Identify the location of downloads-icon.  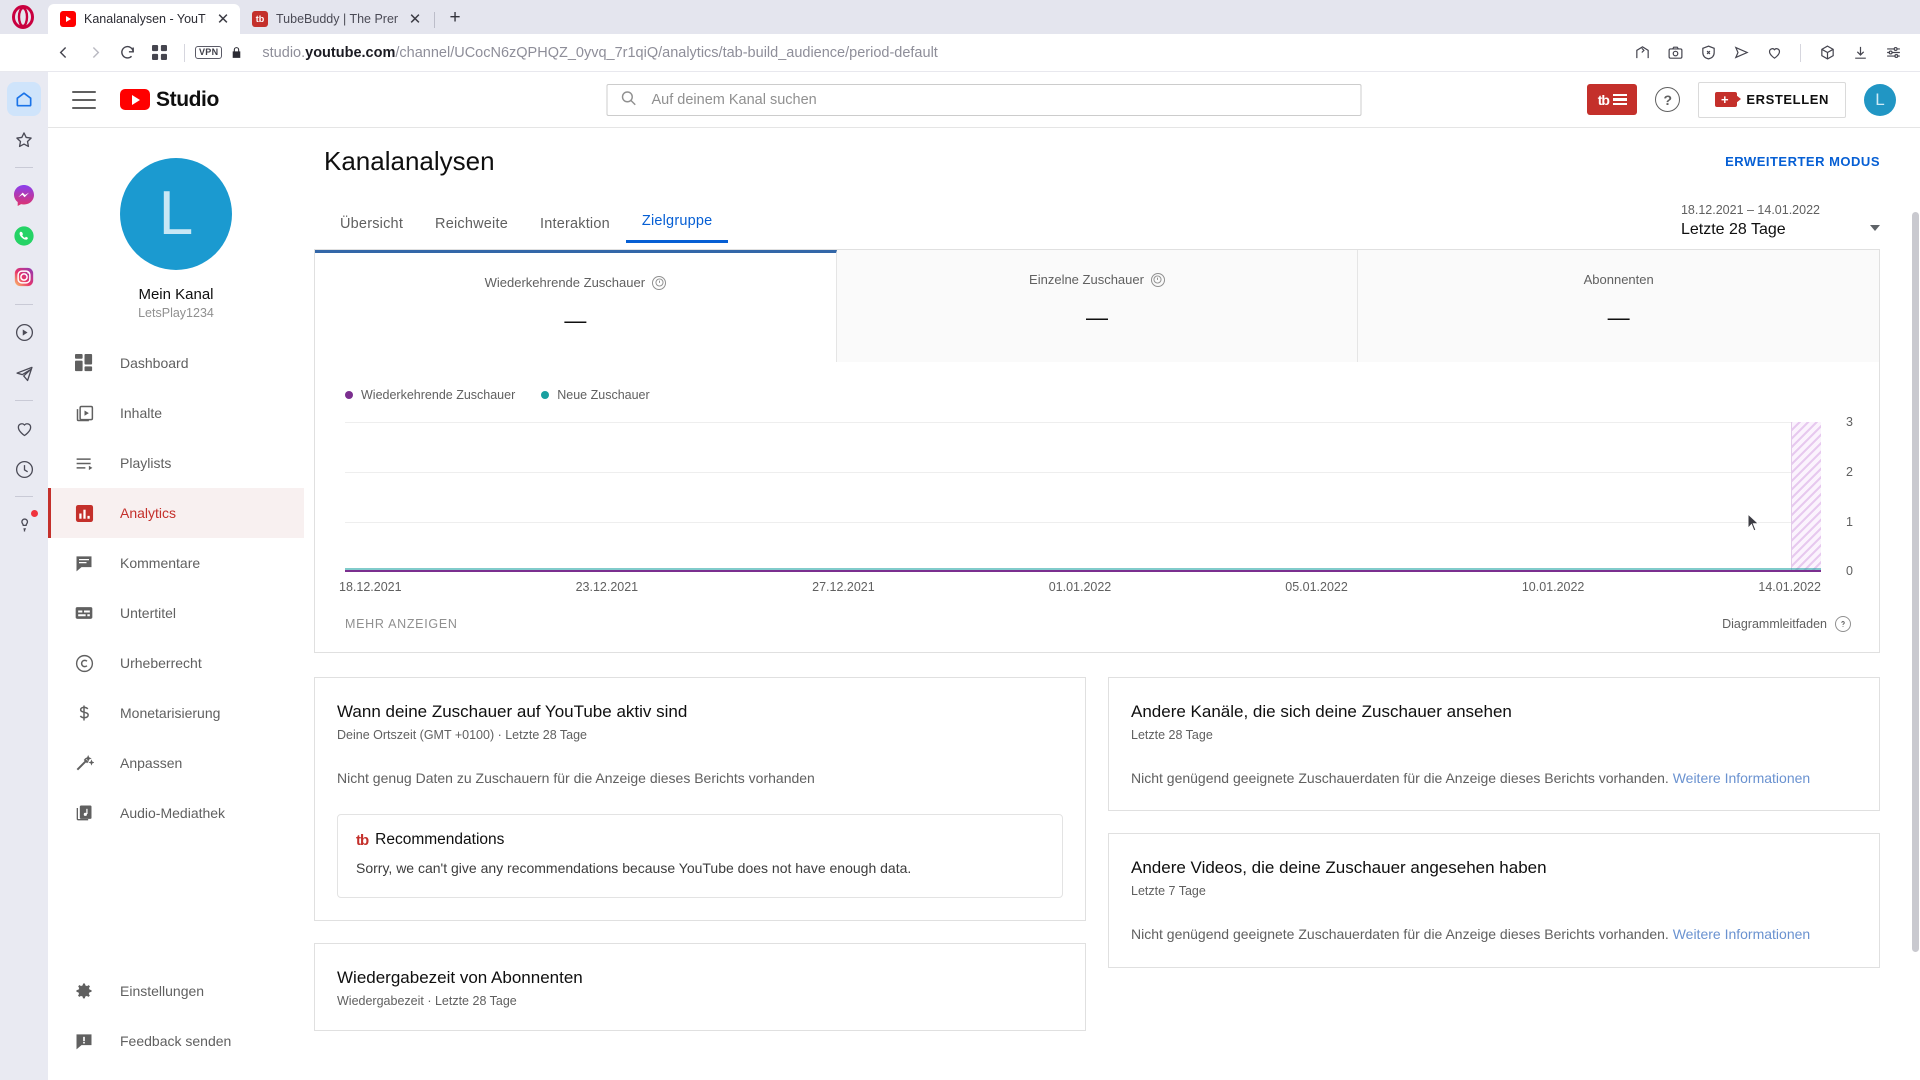
(1860, 53).